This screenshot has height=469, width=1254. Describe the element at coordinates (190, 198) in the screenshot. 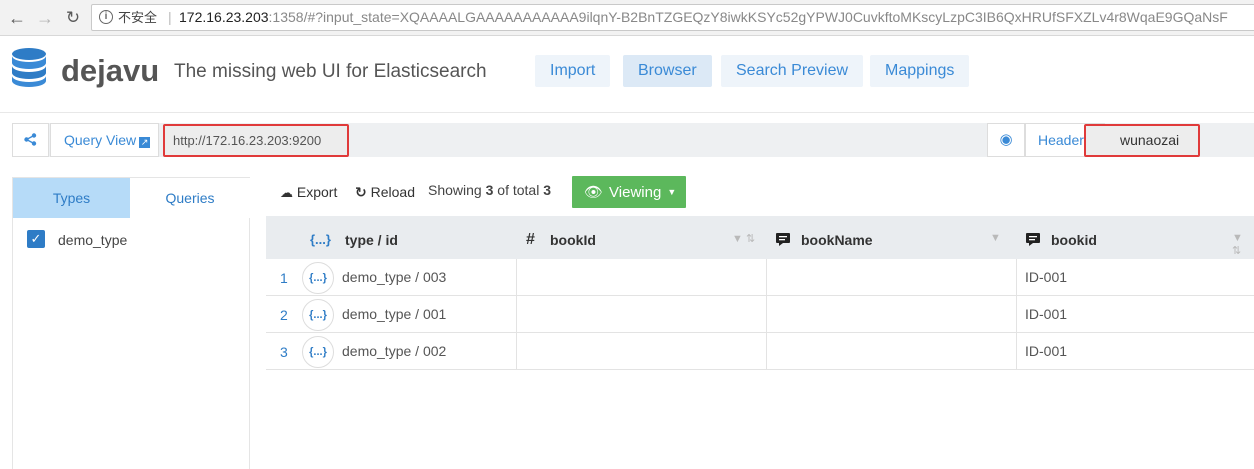

I see `tab-queries: Queries` at that location.